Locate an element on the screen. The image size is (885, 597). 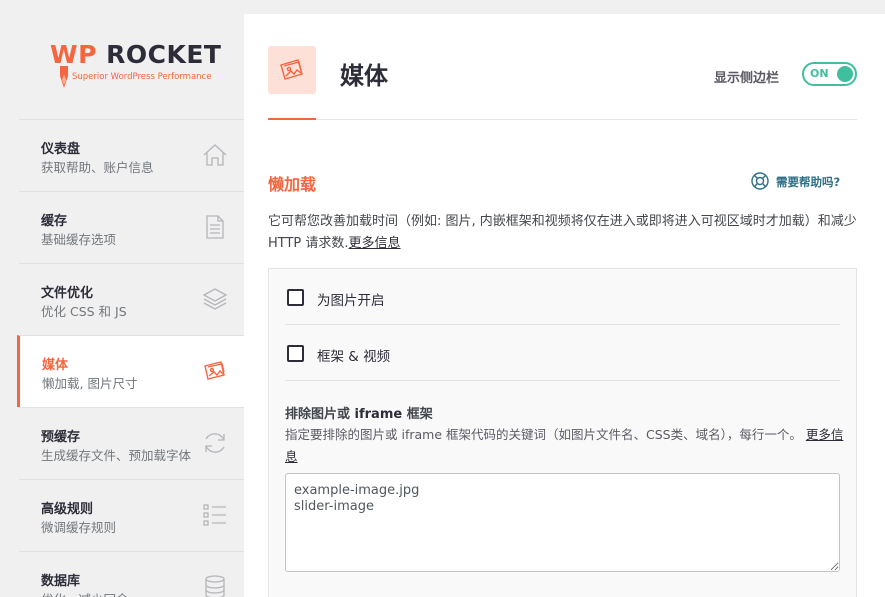
logo-tagline: Superior WordPress Performance is located at coordinates (142, 77).